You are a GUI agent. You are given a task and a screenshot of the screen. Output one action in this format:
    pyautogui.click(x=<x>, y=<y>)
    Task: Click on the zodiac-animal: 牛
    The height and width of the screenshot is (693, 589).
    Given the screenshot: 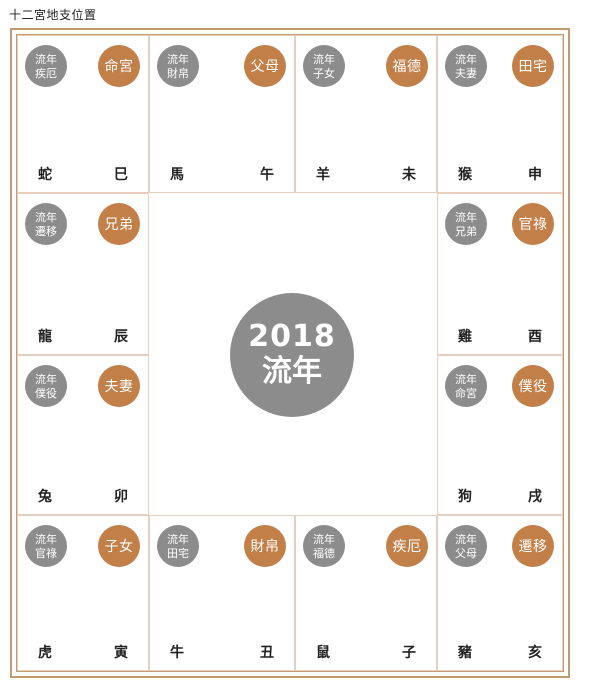 What is the action you would take?
    pyautogui.click(x=177, y=653)
    